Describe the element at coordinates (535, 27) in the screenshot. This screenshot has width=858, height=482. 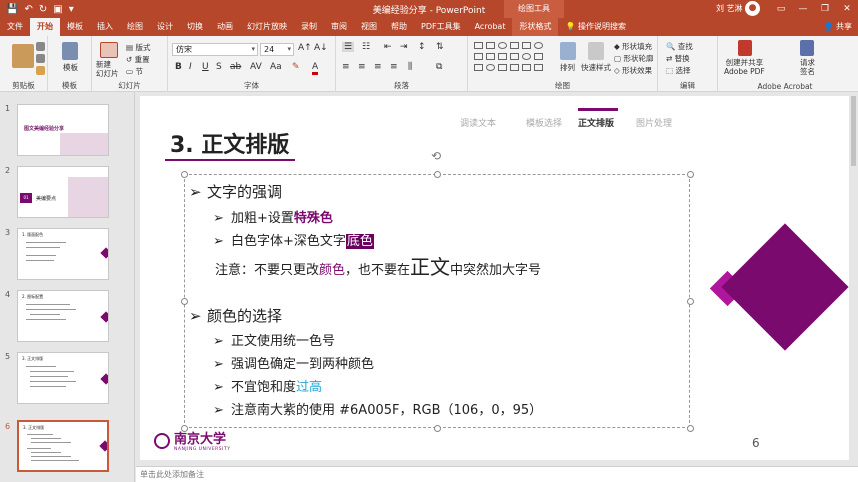
I see `tab-shape-format: 形状格式` at that location.